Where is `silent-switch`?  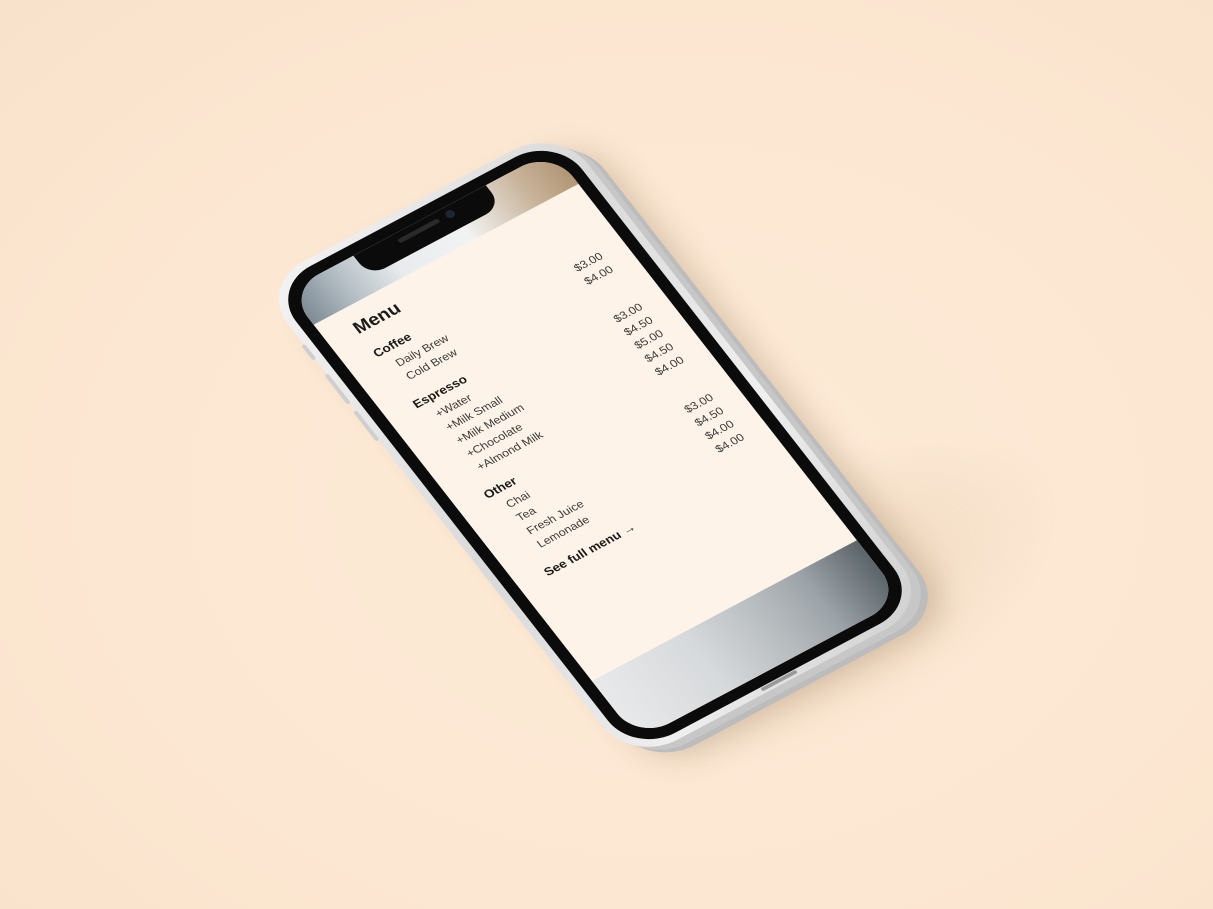
silent-switch is located at coordinates (309, 352).